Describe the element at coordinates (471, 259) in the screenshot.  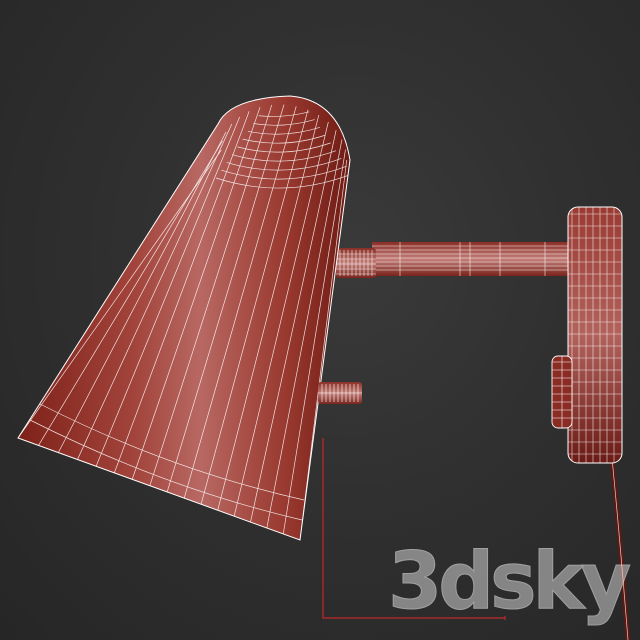
I see `lamp-arm` at that location.